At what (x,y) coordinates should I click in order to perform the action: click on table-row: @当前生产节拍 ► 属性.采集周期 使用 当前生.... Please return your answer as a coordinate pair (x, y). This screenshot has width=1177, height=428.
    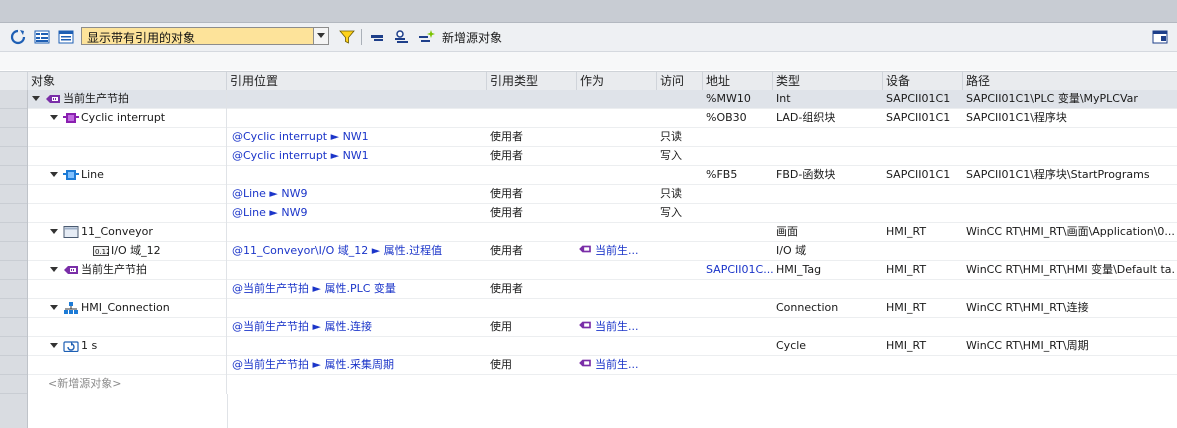
    Looking at the image, I should click on (602, 365).